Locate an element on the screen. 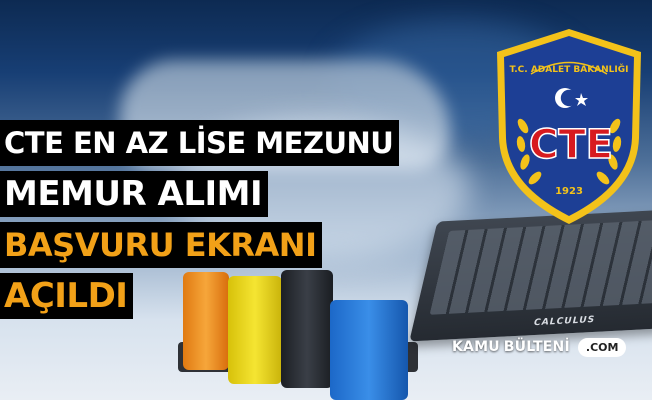 The height and width of the screenshot is (400, 652). site-watermark: KAMU BÜLTENİ .COM is located at coordinates (539, 347).